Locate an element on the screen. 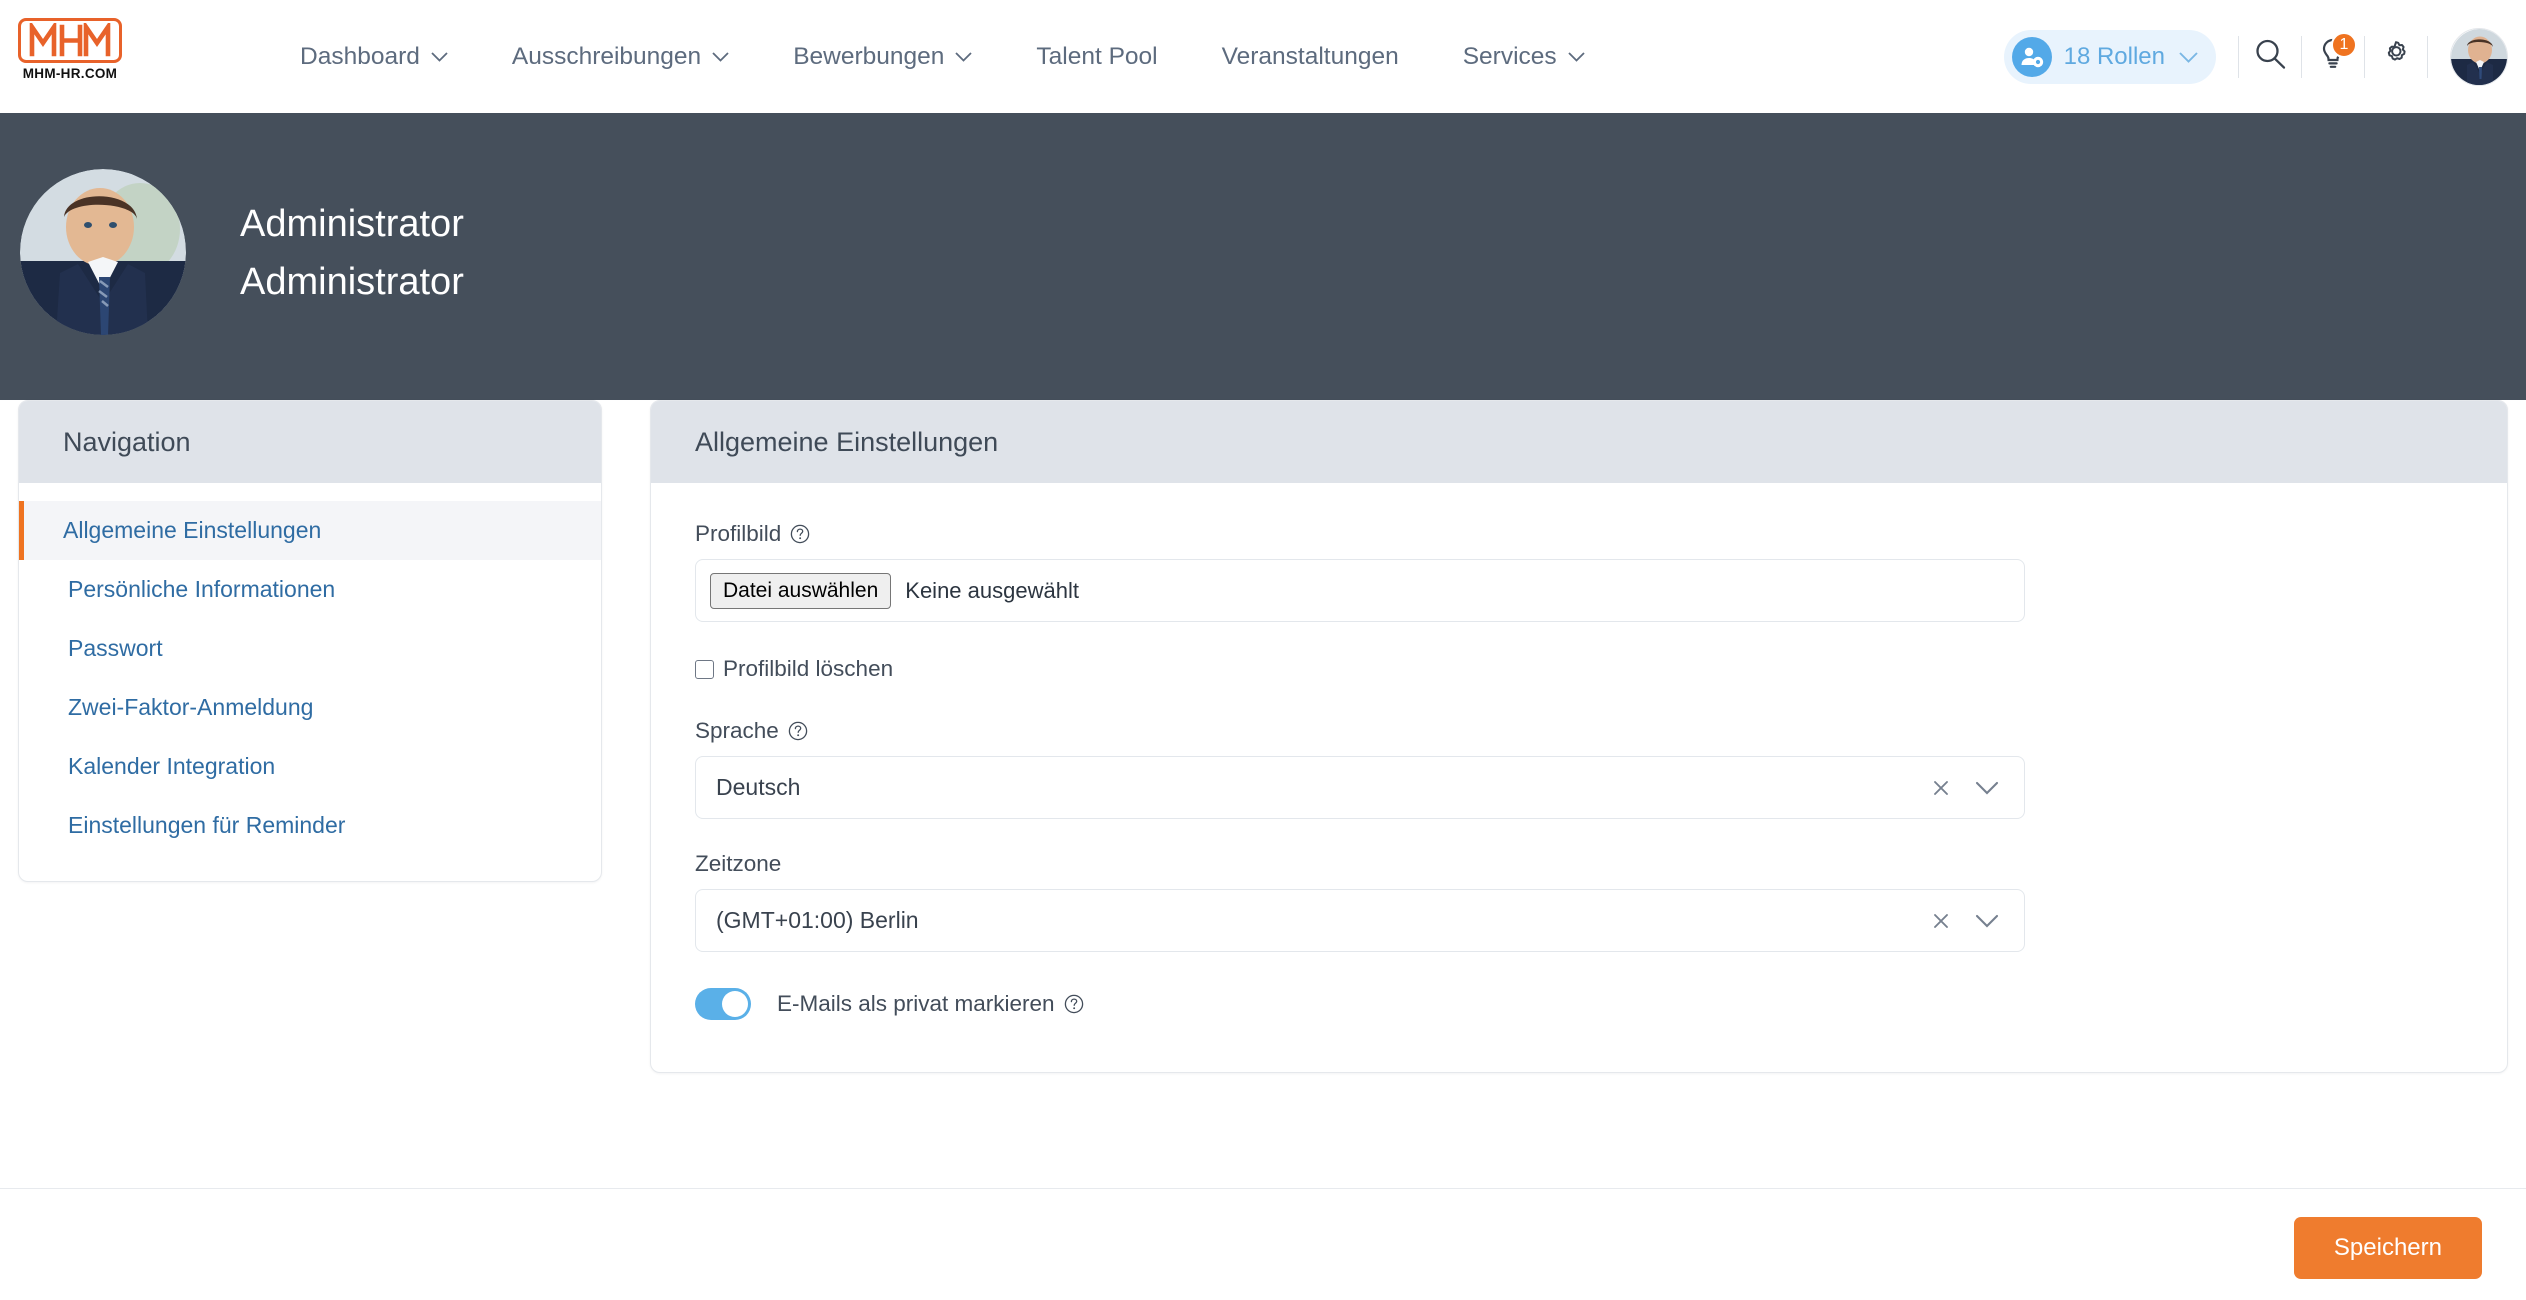 The width and height of the screenshot is (2526, 1300). avatar is located at coordinates (2479, 56).